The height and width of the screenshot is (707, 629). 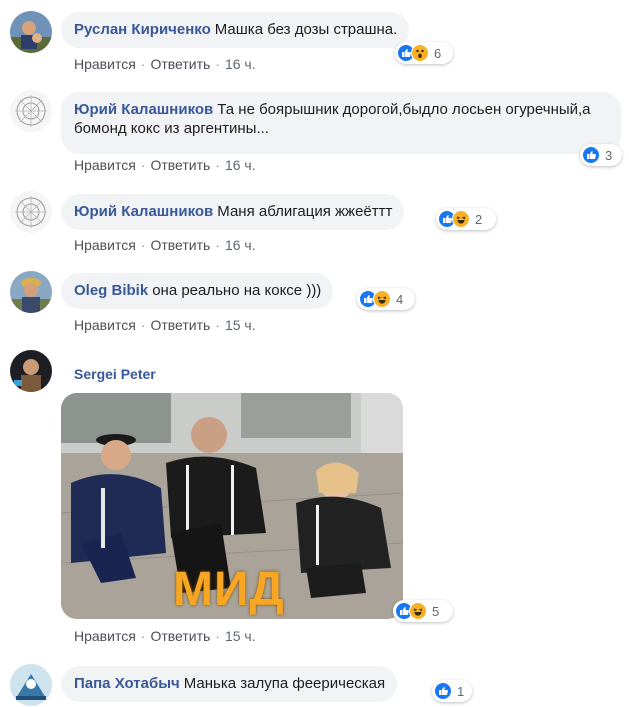 I want to click on comment-text: она реально на коксе ))), so click(x=237, y=290).